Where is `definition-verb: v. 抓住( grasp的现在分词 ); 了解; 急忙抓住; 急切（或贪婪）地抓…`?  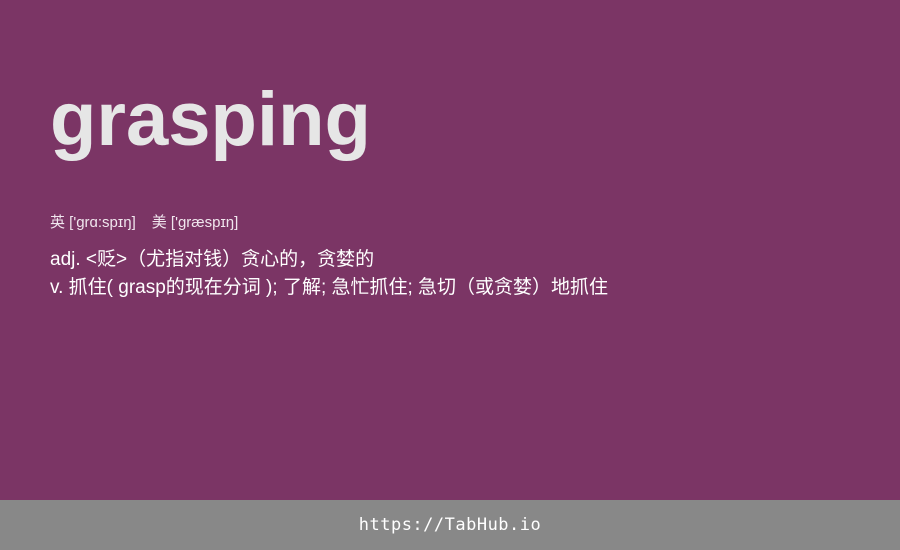 definition-verb: v. 抓住( grasp的现在分词 ); 了解; 急忙抓住; 急切（或贪婪）地抓… is located at coordinates (329, 287).